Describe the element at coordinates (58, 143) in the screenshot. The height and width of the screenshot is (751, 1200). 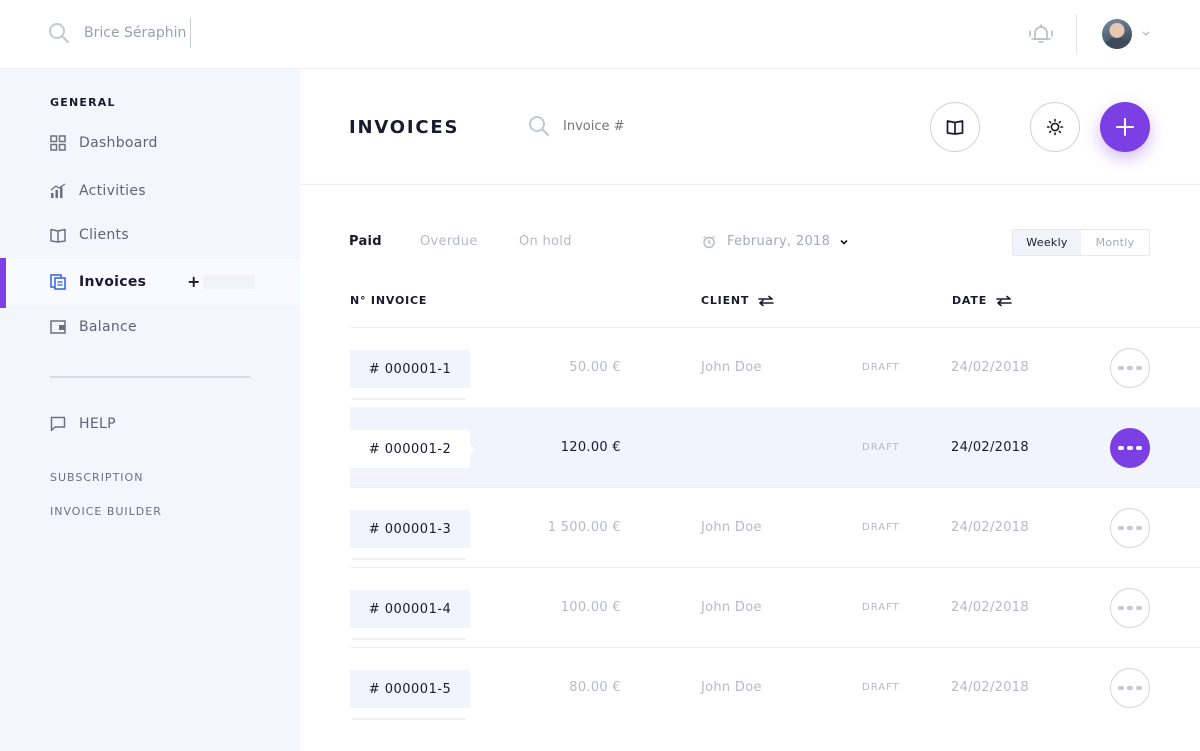
I see `grid-icon` at that location.